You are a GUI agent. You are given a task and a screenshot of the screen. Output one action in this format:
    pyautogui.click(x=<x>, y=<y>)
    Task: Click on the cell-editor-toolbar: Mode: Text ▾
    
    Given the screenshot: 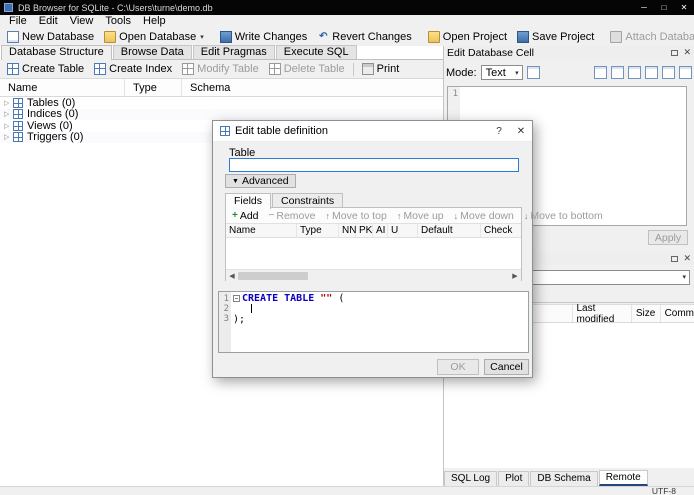 What is the action you would take?
    pyautogui.click(x=569, y=72)
    